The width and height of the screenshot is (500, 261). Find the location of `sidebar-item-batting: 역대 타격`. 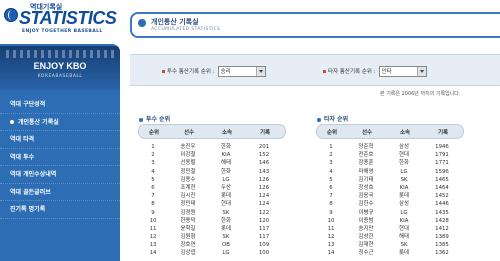

sidebar-item-batting: 역대 타격 is located at coordinates (60, 140).